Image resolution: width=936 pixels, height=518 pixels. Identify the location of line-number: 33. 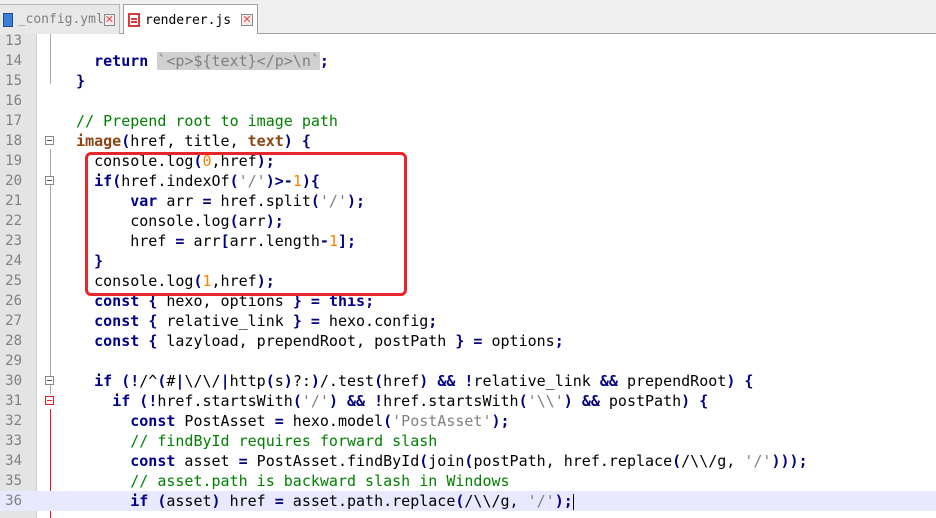
(13, 441).